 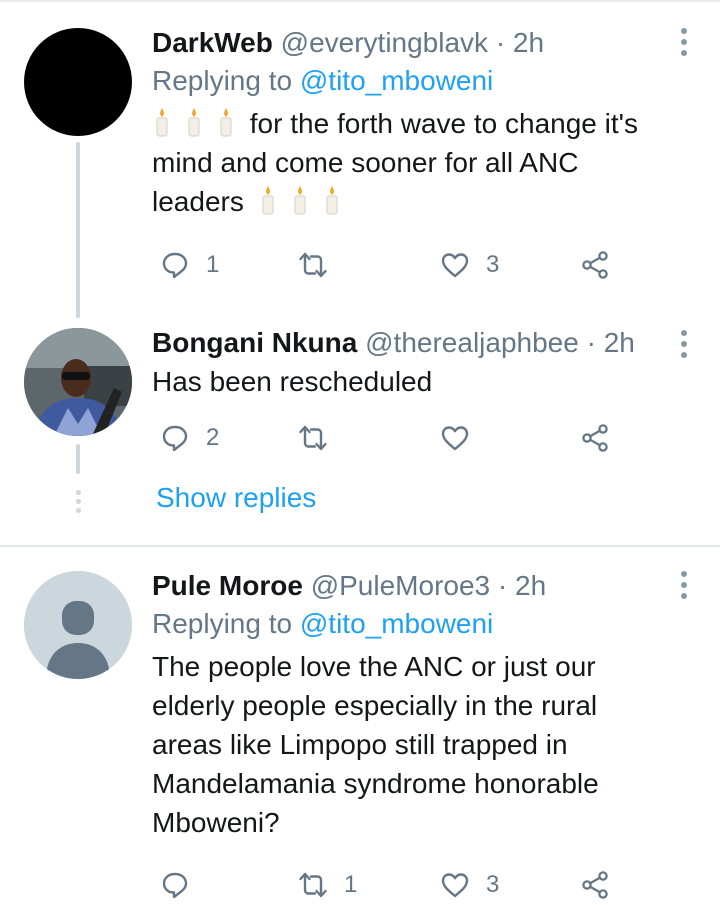 I want to click on like-button, so click(x=463, y=438).